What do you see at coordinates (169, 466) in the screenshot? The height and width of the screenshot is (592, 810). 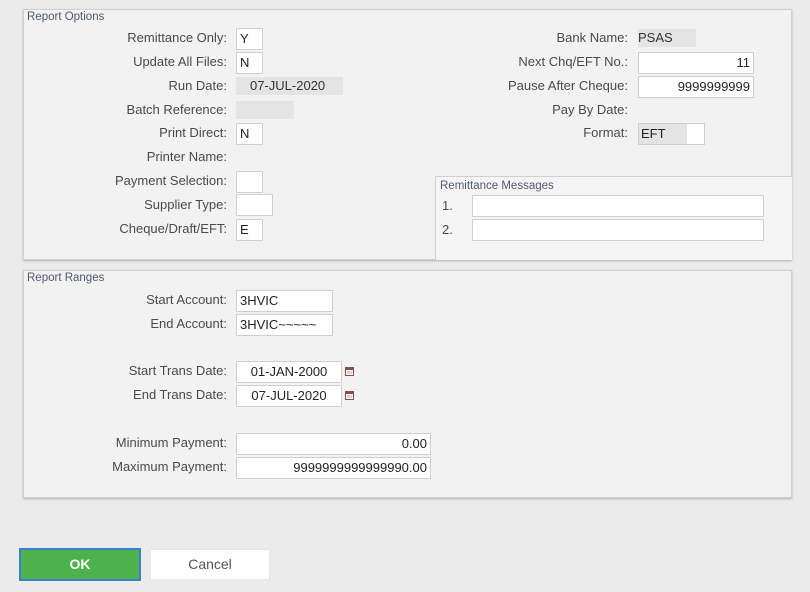 I see `maximum-payment-label: Maximum Payment:` at bounding box center [169, 466].